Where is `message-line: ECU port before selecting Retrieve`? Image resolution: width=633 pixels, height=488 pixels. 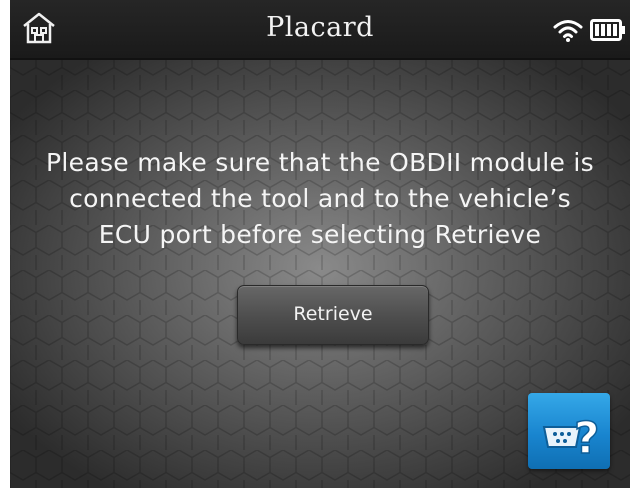
message-line: ECU port before selecting Retrieve is located at coordinates (320, 234).